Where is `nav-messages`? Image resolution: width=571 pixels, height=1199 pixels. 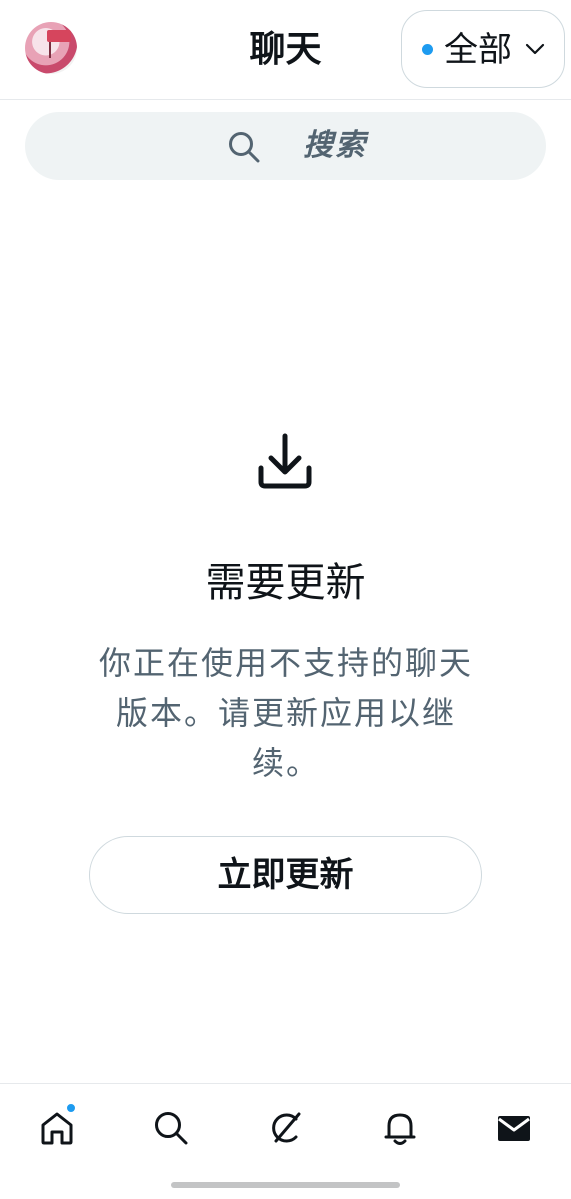
nav-messages is located at coordinates (514, 1128).